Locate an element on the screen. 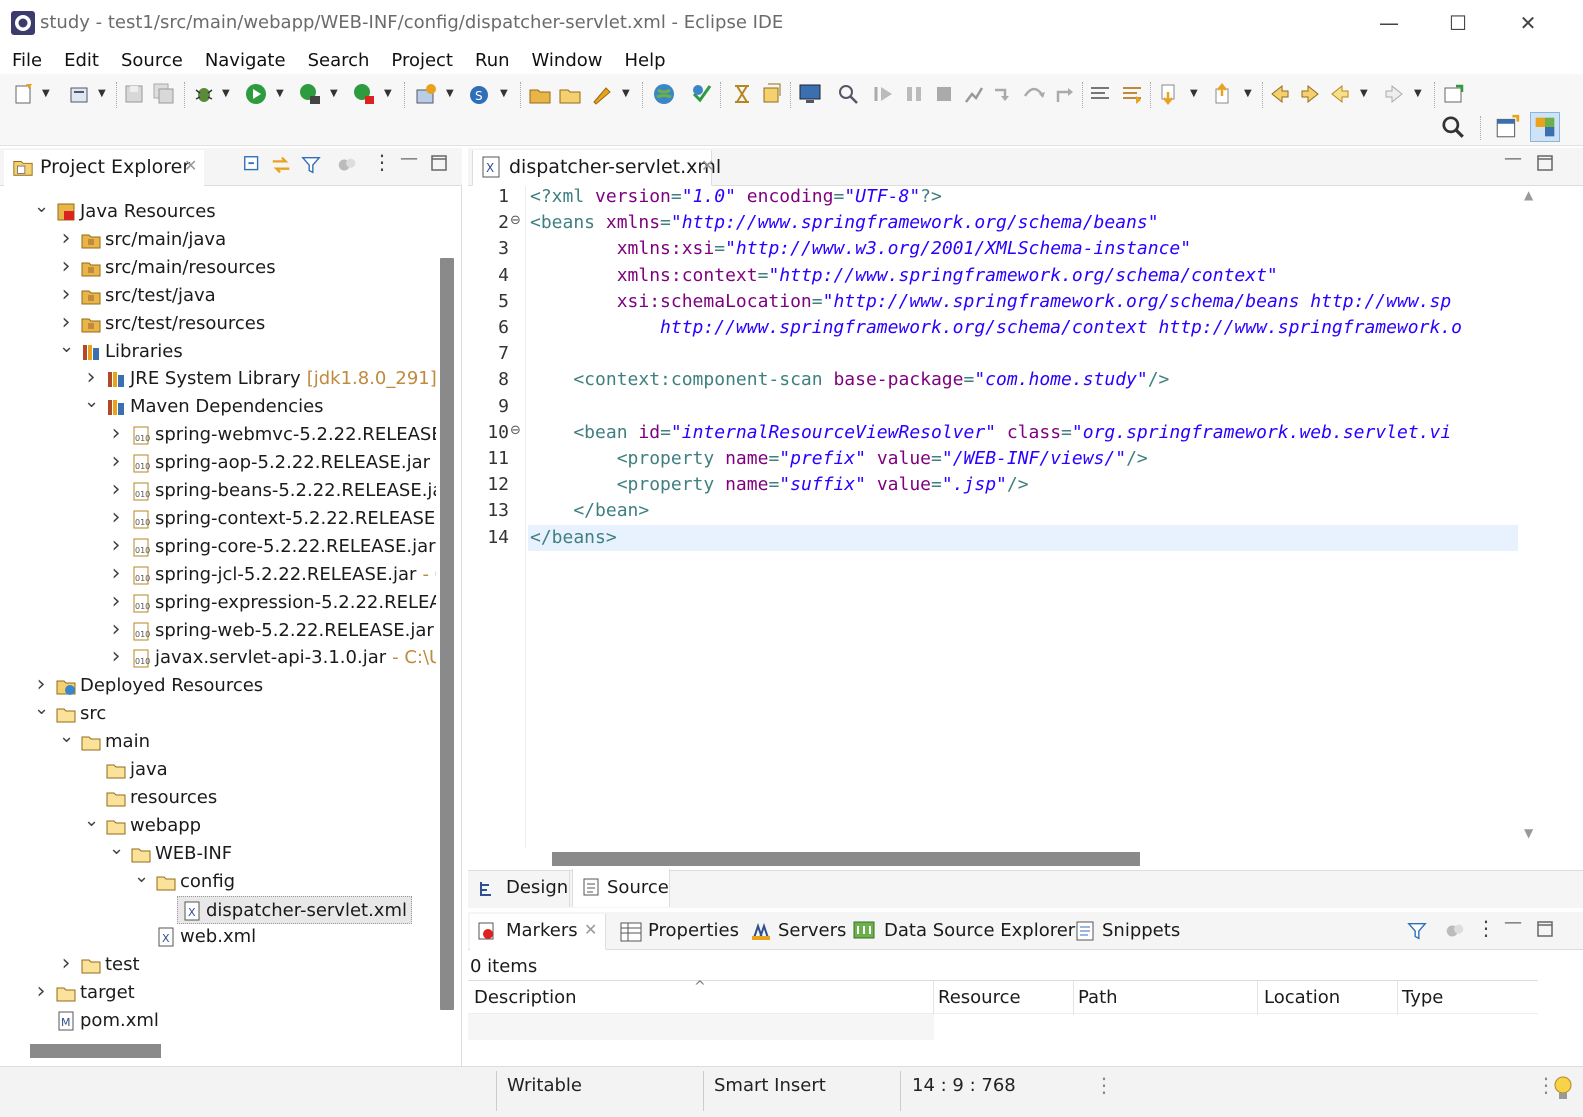  forward-icon is located at coordinates (1394, 94).